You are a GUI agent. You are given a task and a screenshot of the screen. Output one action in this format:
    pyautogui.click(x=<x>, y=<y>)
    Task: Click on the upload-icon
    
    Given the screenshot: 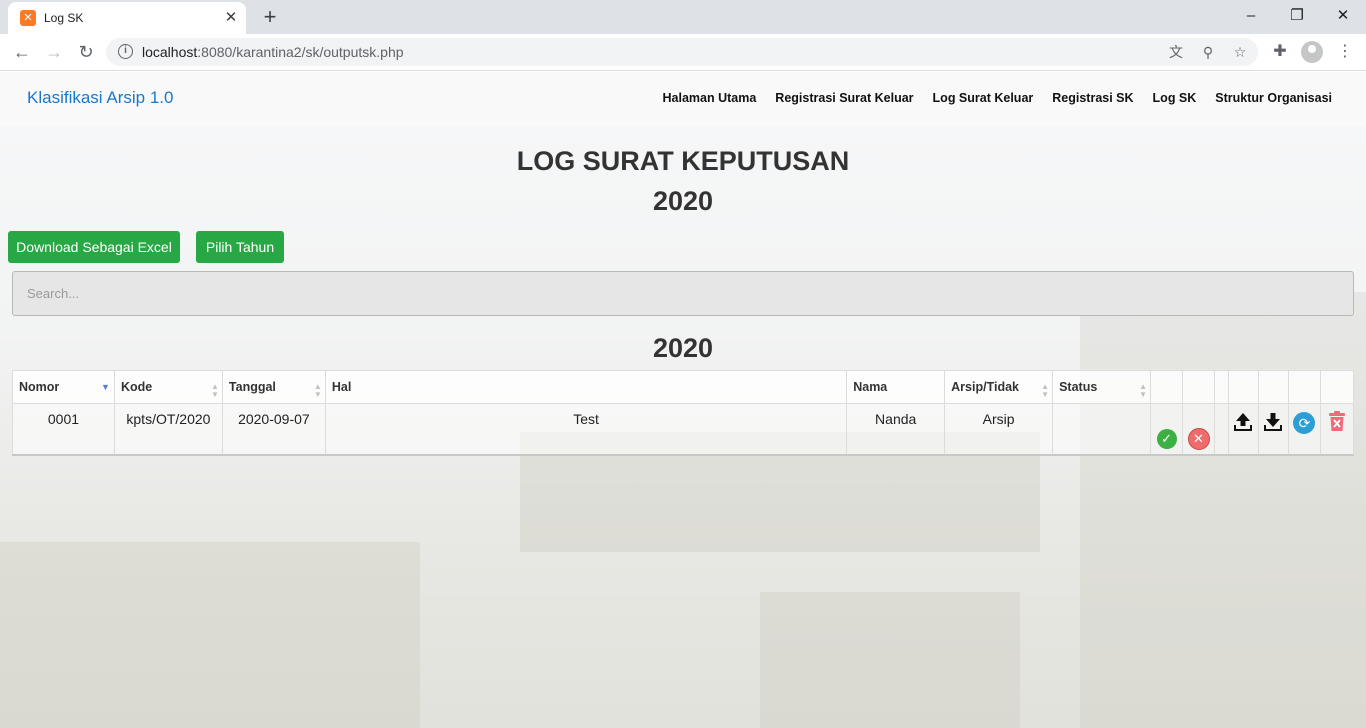 What is the action you would take?
    pyautogui.click(x=1243, y=422)
    